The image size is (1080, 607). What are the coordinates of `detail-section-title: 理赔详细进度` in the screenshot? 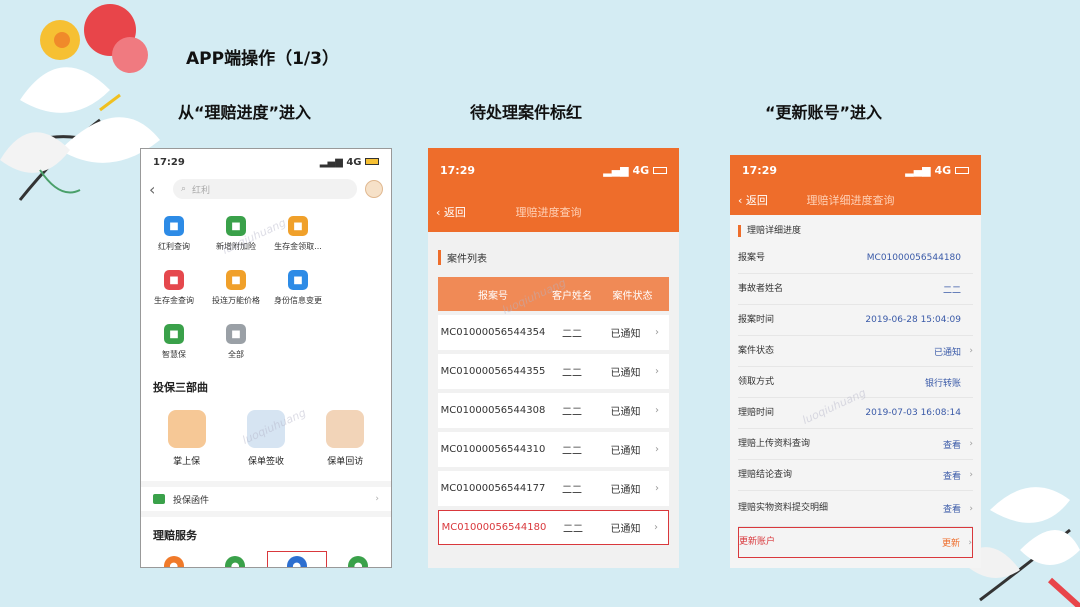 It's located at (855, 231).